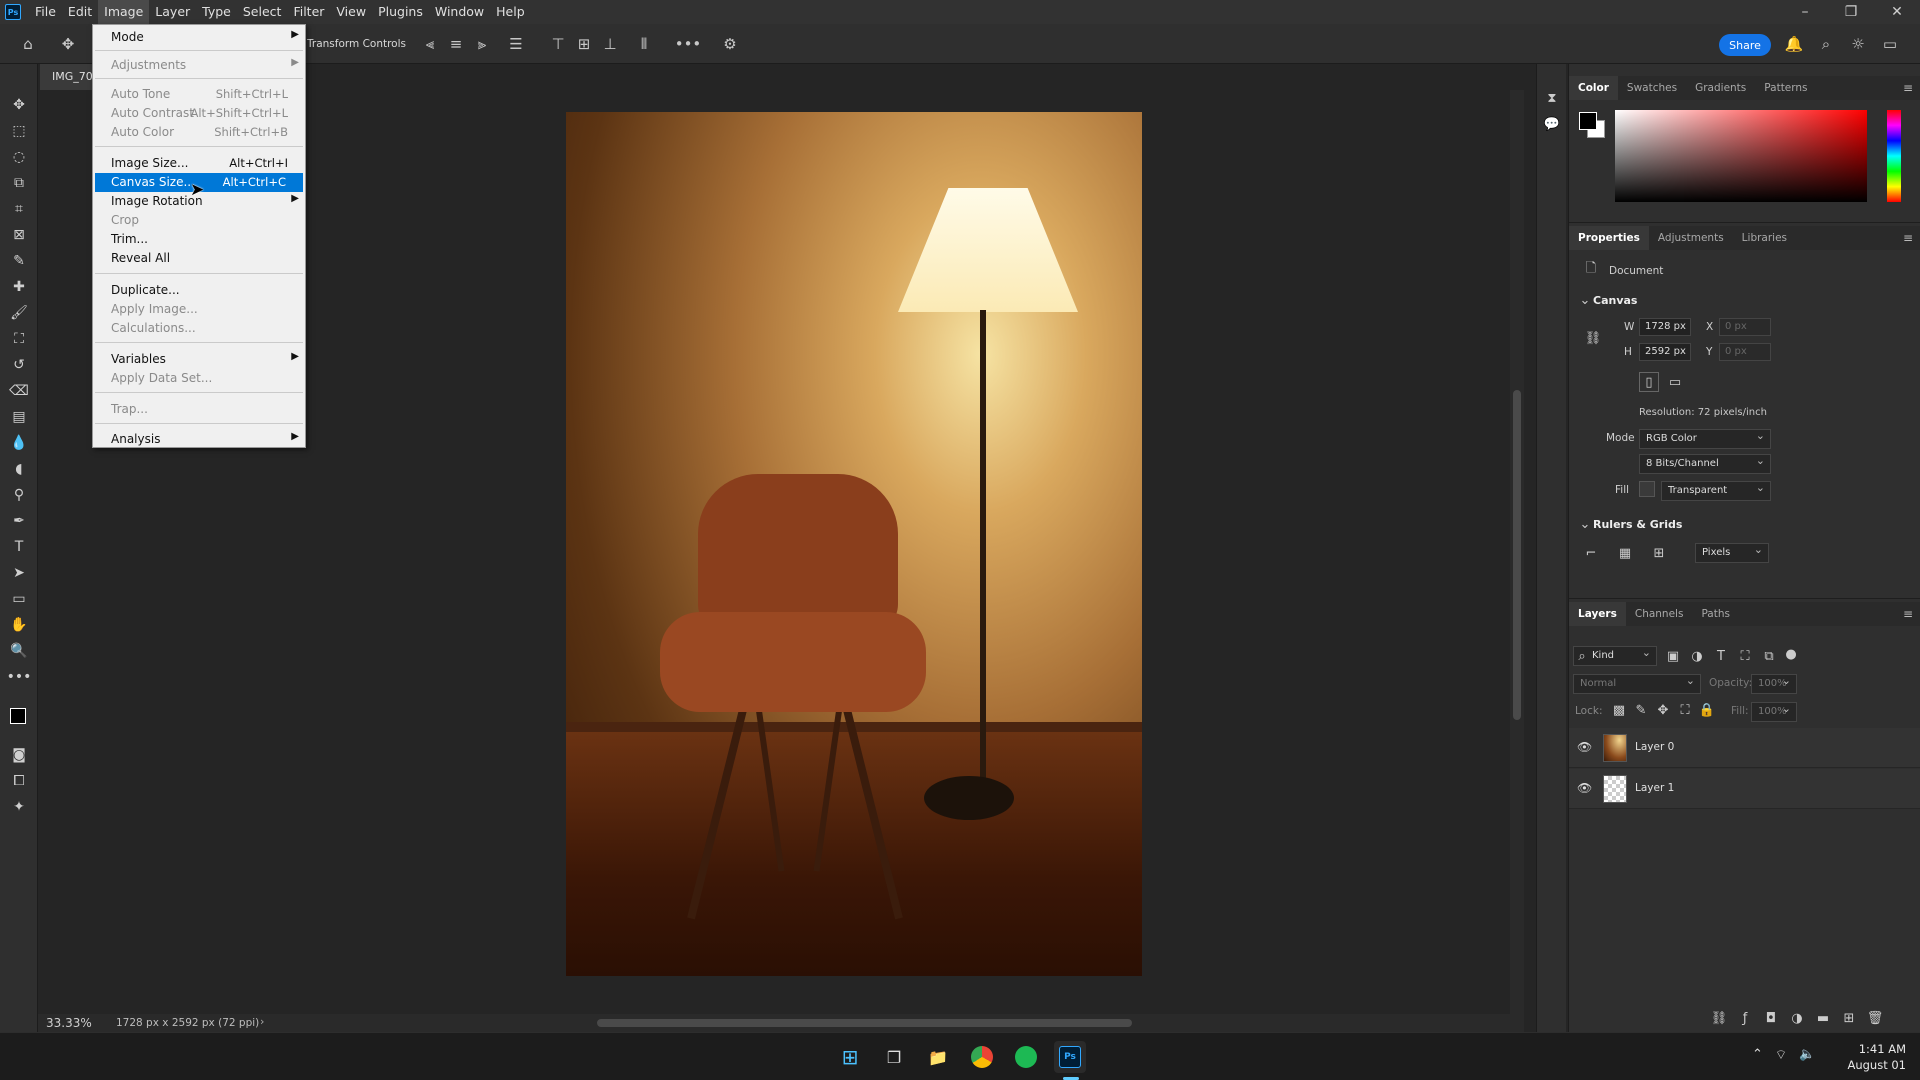 The image size is (1920, 1080). What do you see at coordinates (1741, 156) in the screenshot?
I see `color-picker-field` at bounding box center [1741, 156].